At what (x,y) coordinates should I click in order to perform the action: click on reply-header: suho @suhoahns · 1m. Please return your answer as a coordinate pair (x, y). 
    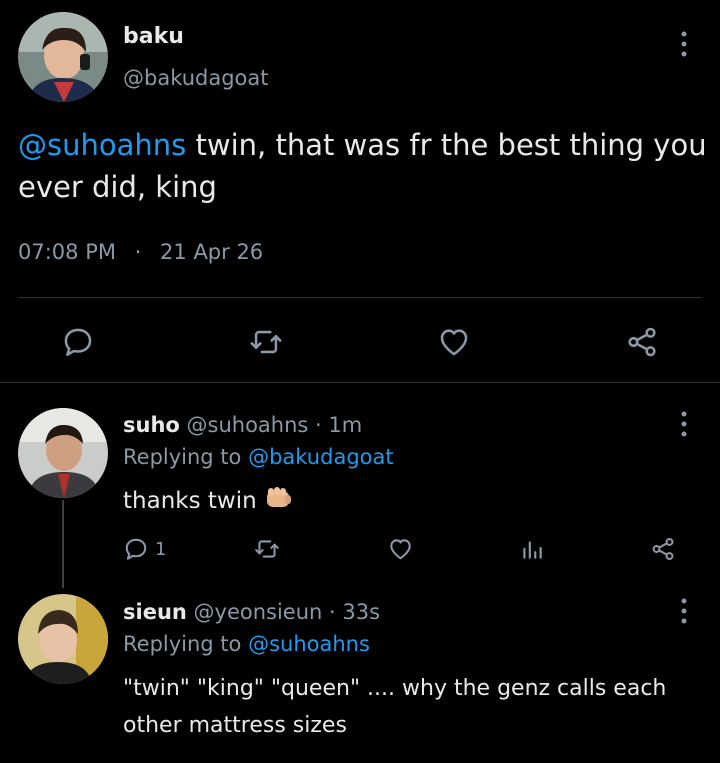
    Looking at the image, I should click on (242, 425).